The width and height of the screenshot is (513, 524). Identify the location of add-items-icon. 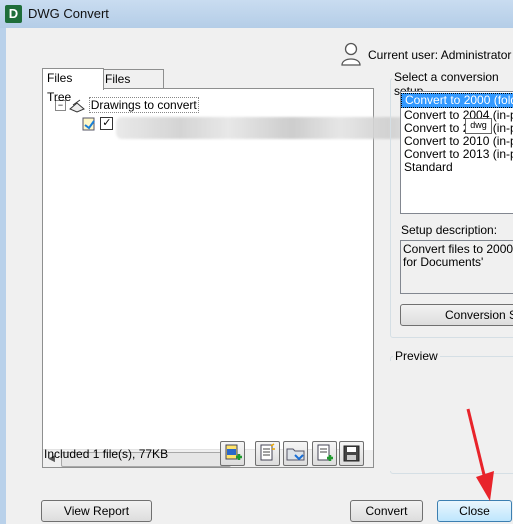
(325, 452).